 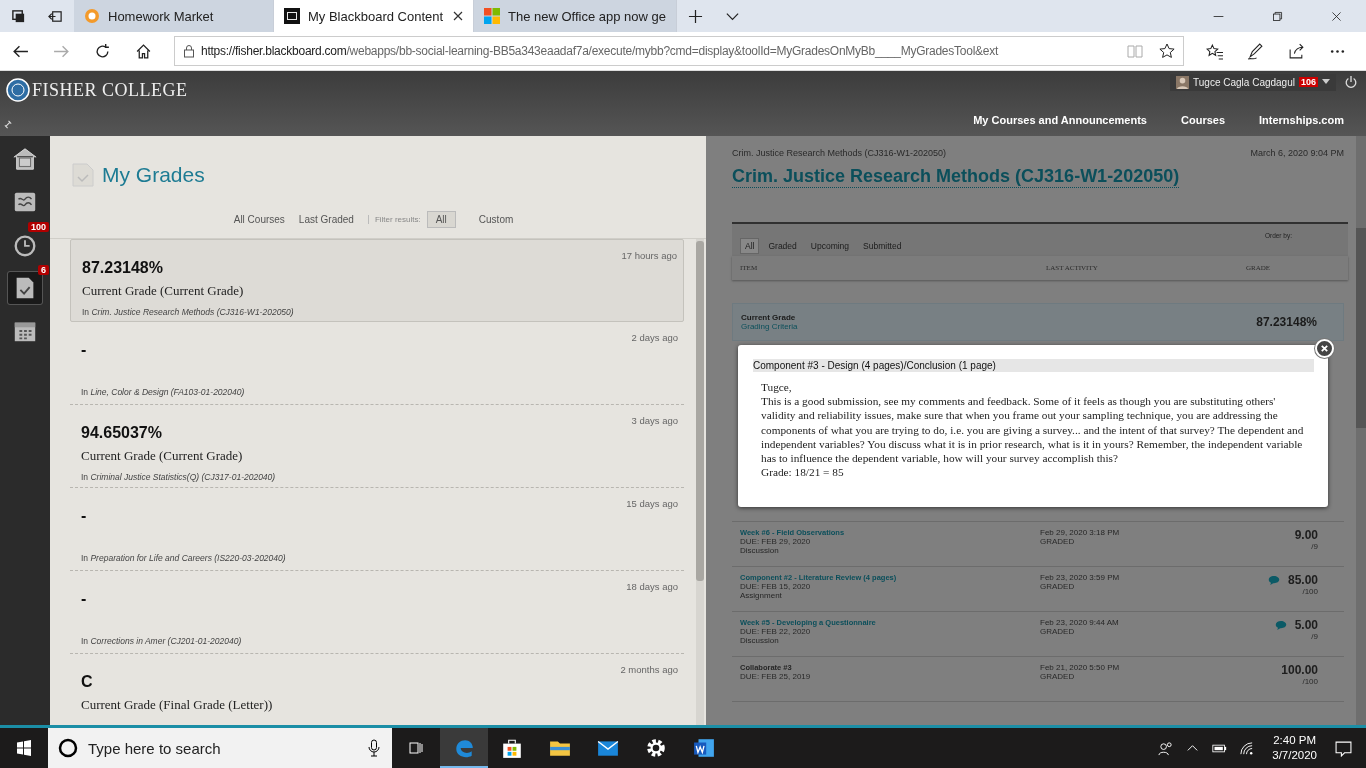 What do you see at coordinates (374, 16) in the screenshot?
I see `browser-tab: My Blackboard Content` at bounding box center [374, 16].